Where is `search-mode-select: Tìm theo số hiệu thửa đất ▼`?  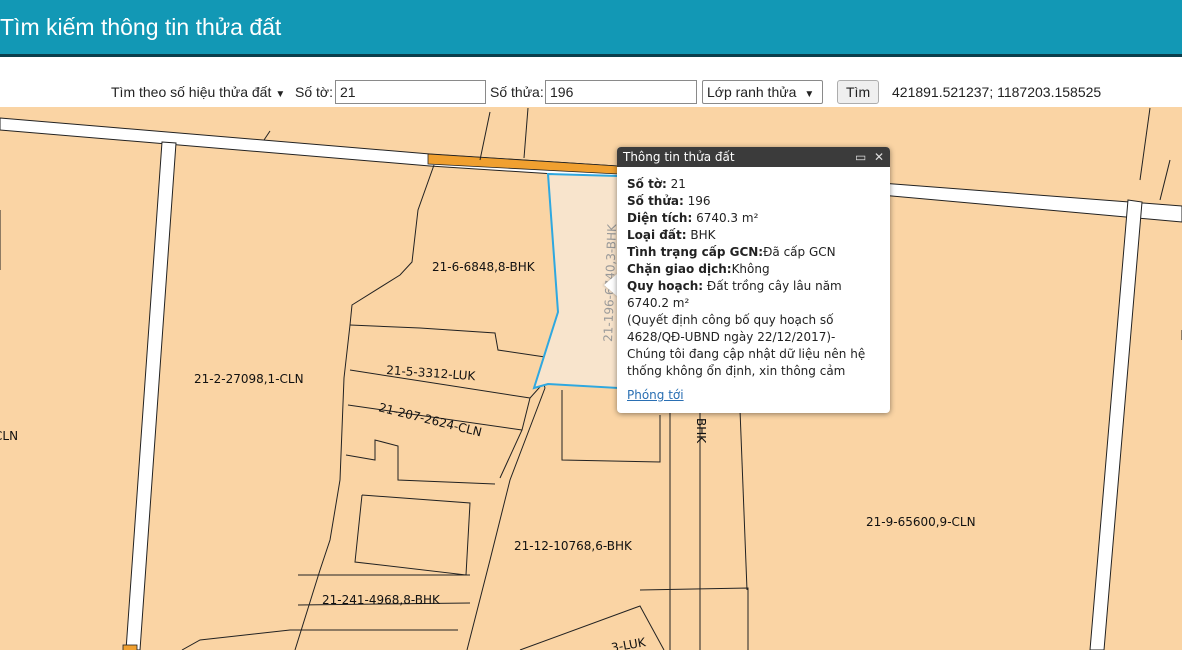
search-mode-select: Tìm theo số hiệu thửa đất ▼ is located at coordinates (201, 92).